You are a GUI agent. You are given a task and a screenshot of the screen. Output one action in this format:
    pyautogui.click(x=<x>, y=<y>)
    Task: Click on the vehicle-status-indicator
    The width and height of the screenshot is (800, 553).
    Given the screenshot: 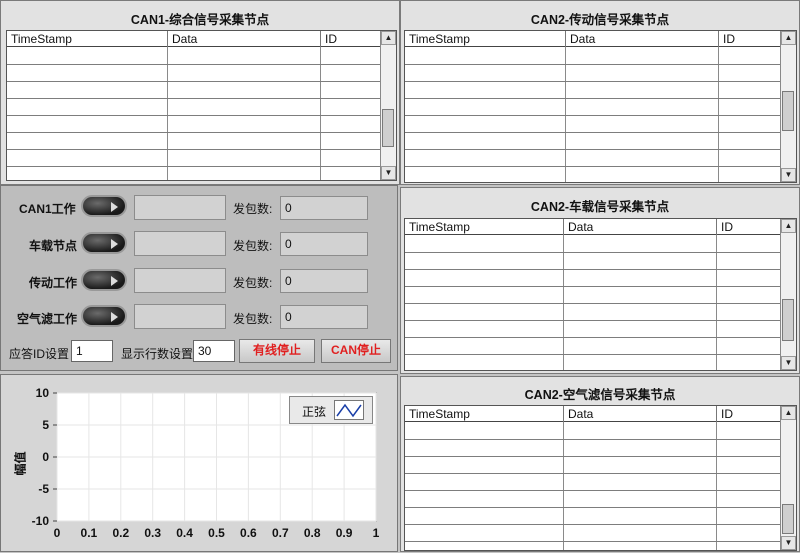 What is the action you would take?
    pyautogui.click(x=180, y=243)
    